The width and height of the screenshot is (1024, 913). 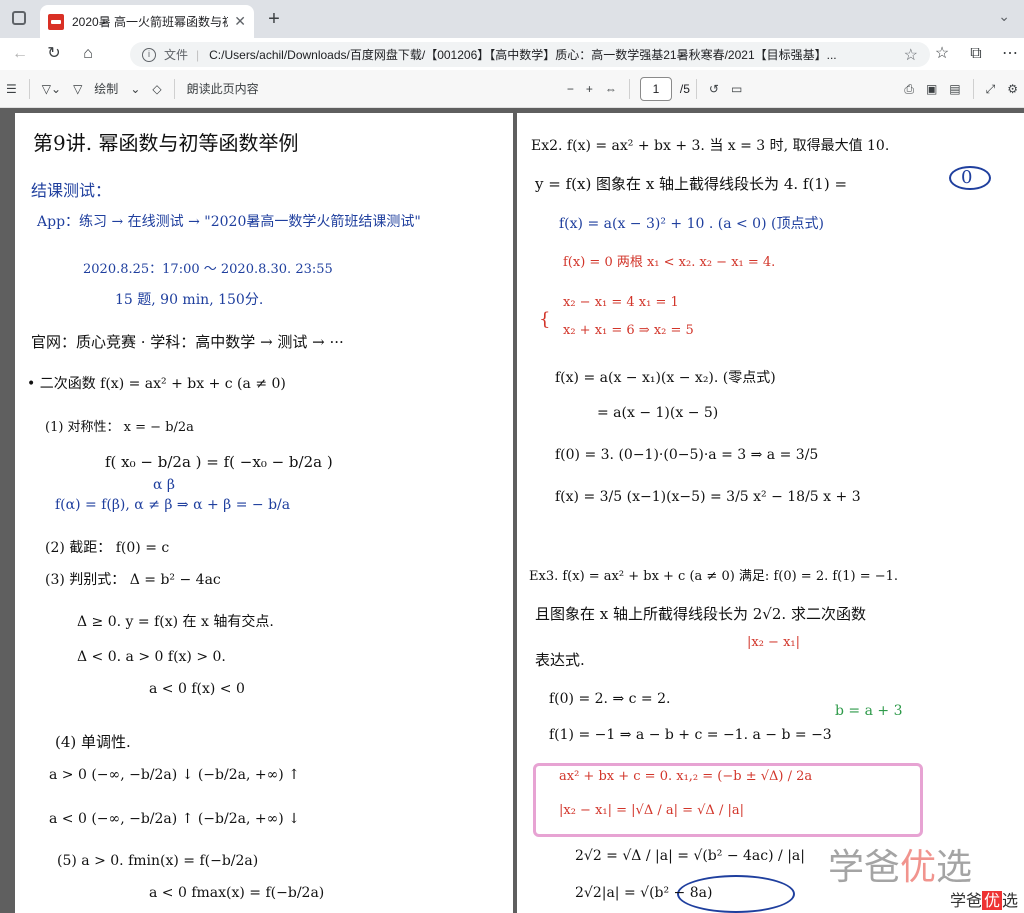 I want to click on draw-button: 绘制, so click(x=106, y=89).